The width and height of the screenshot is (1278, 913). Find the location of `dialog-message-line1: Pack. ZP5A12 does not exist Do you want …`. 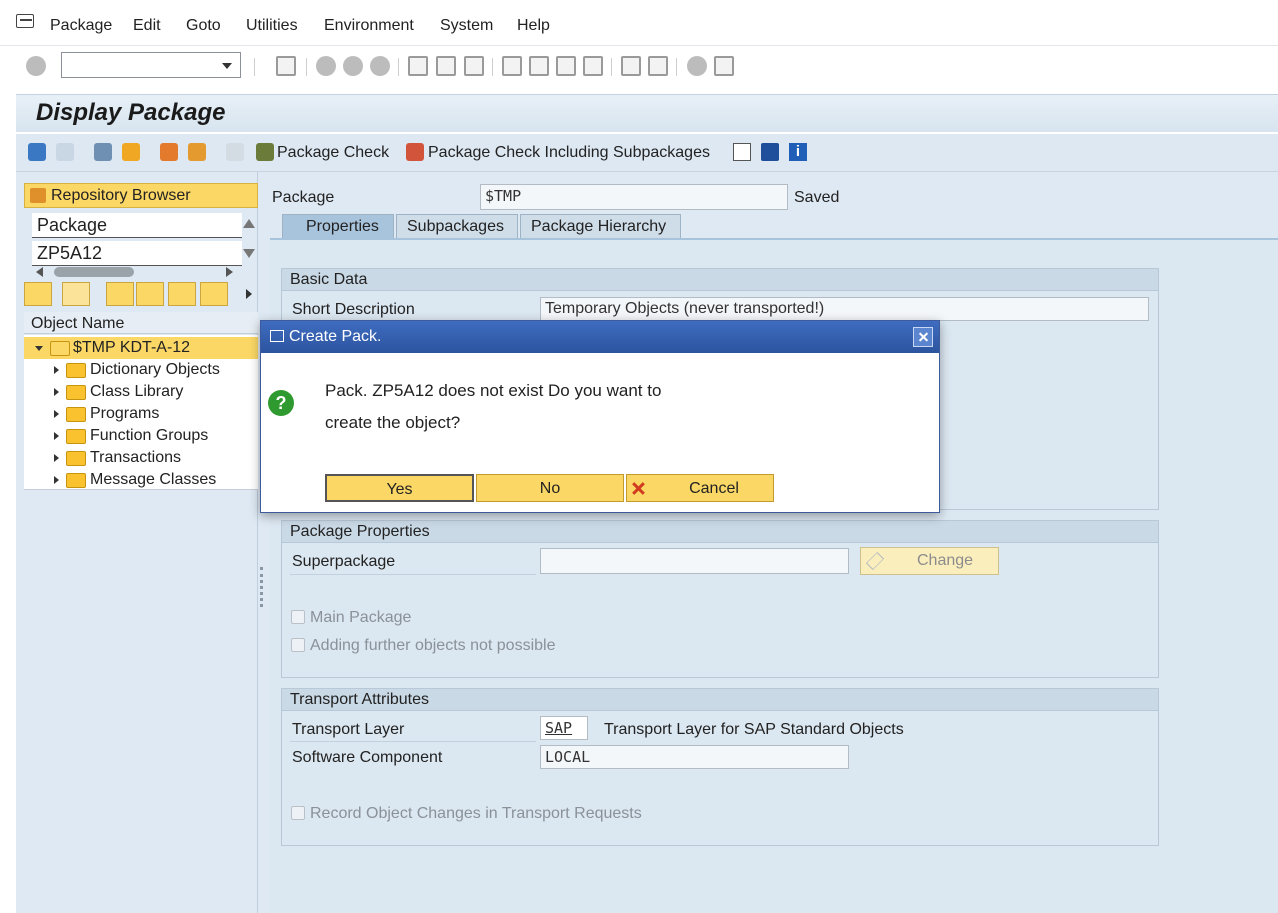

dialog-message-line1: Pack. ZP5A12 does not exist Do you want … is located at coordinates (493, 390).